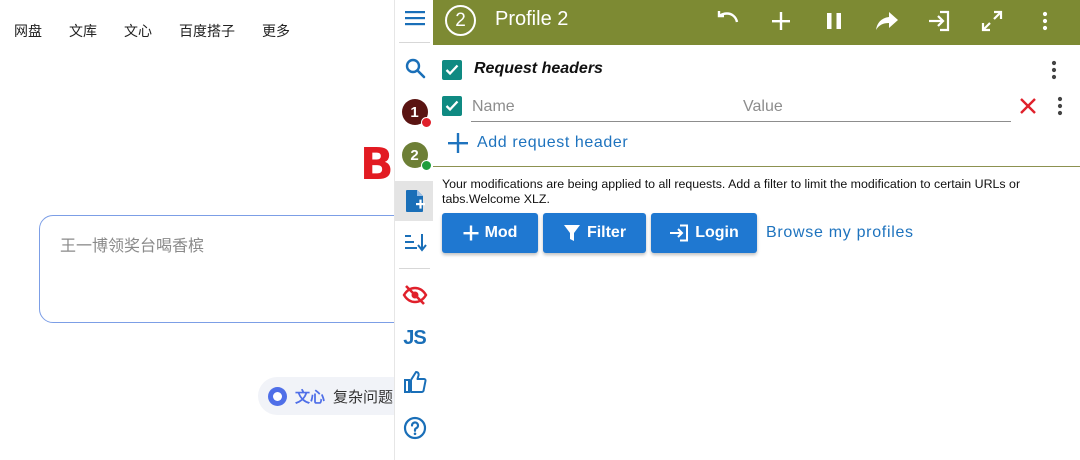  I want to click on add-request-header-button: Add request header, so click(537, 143).